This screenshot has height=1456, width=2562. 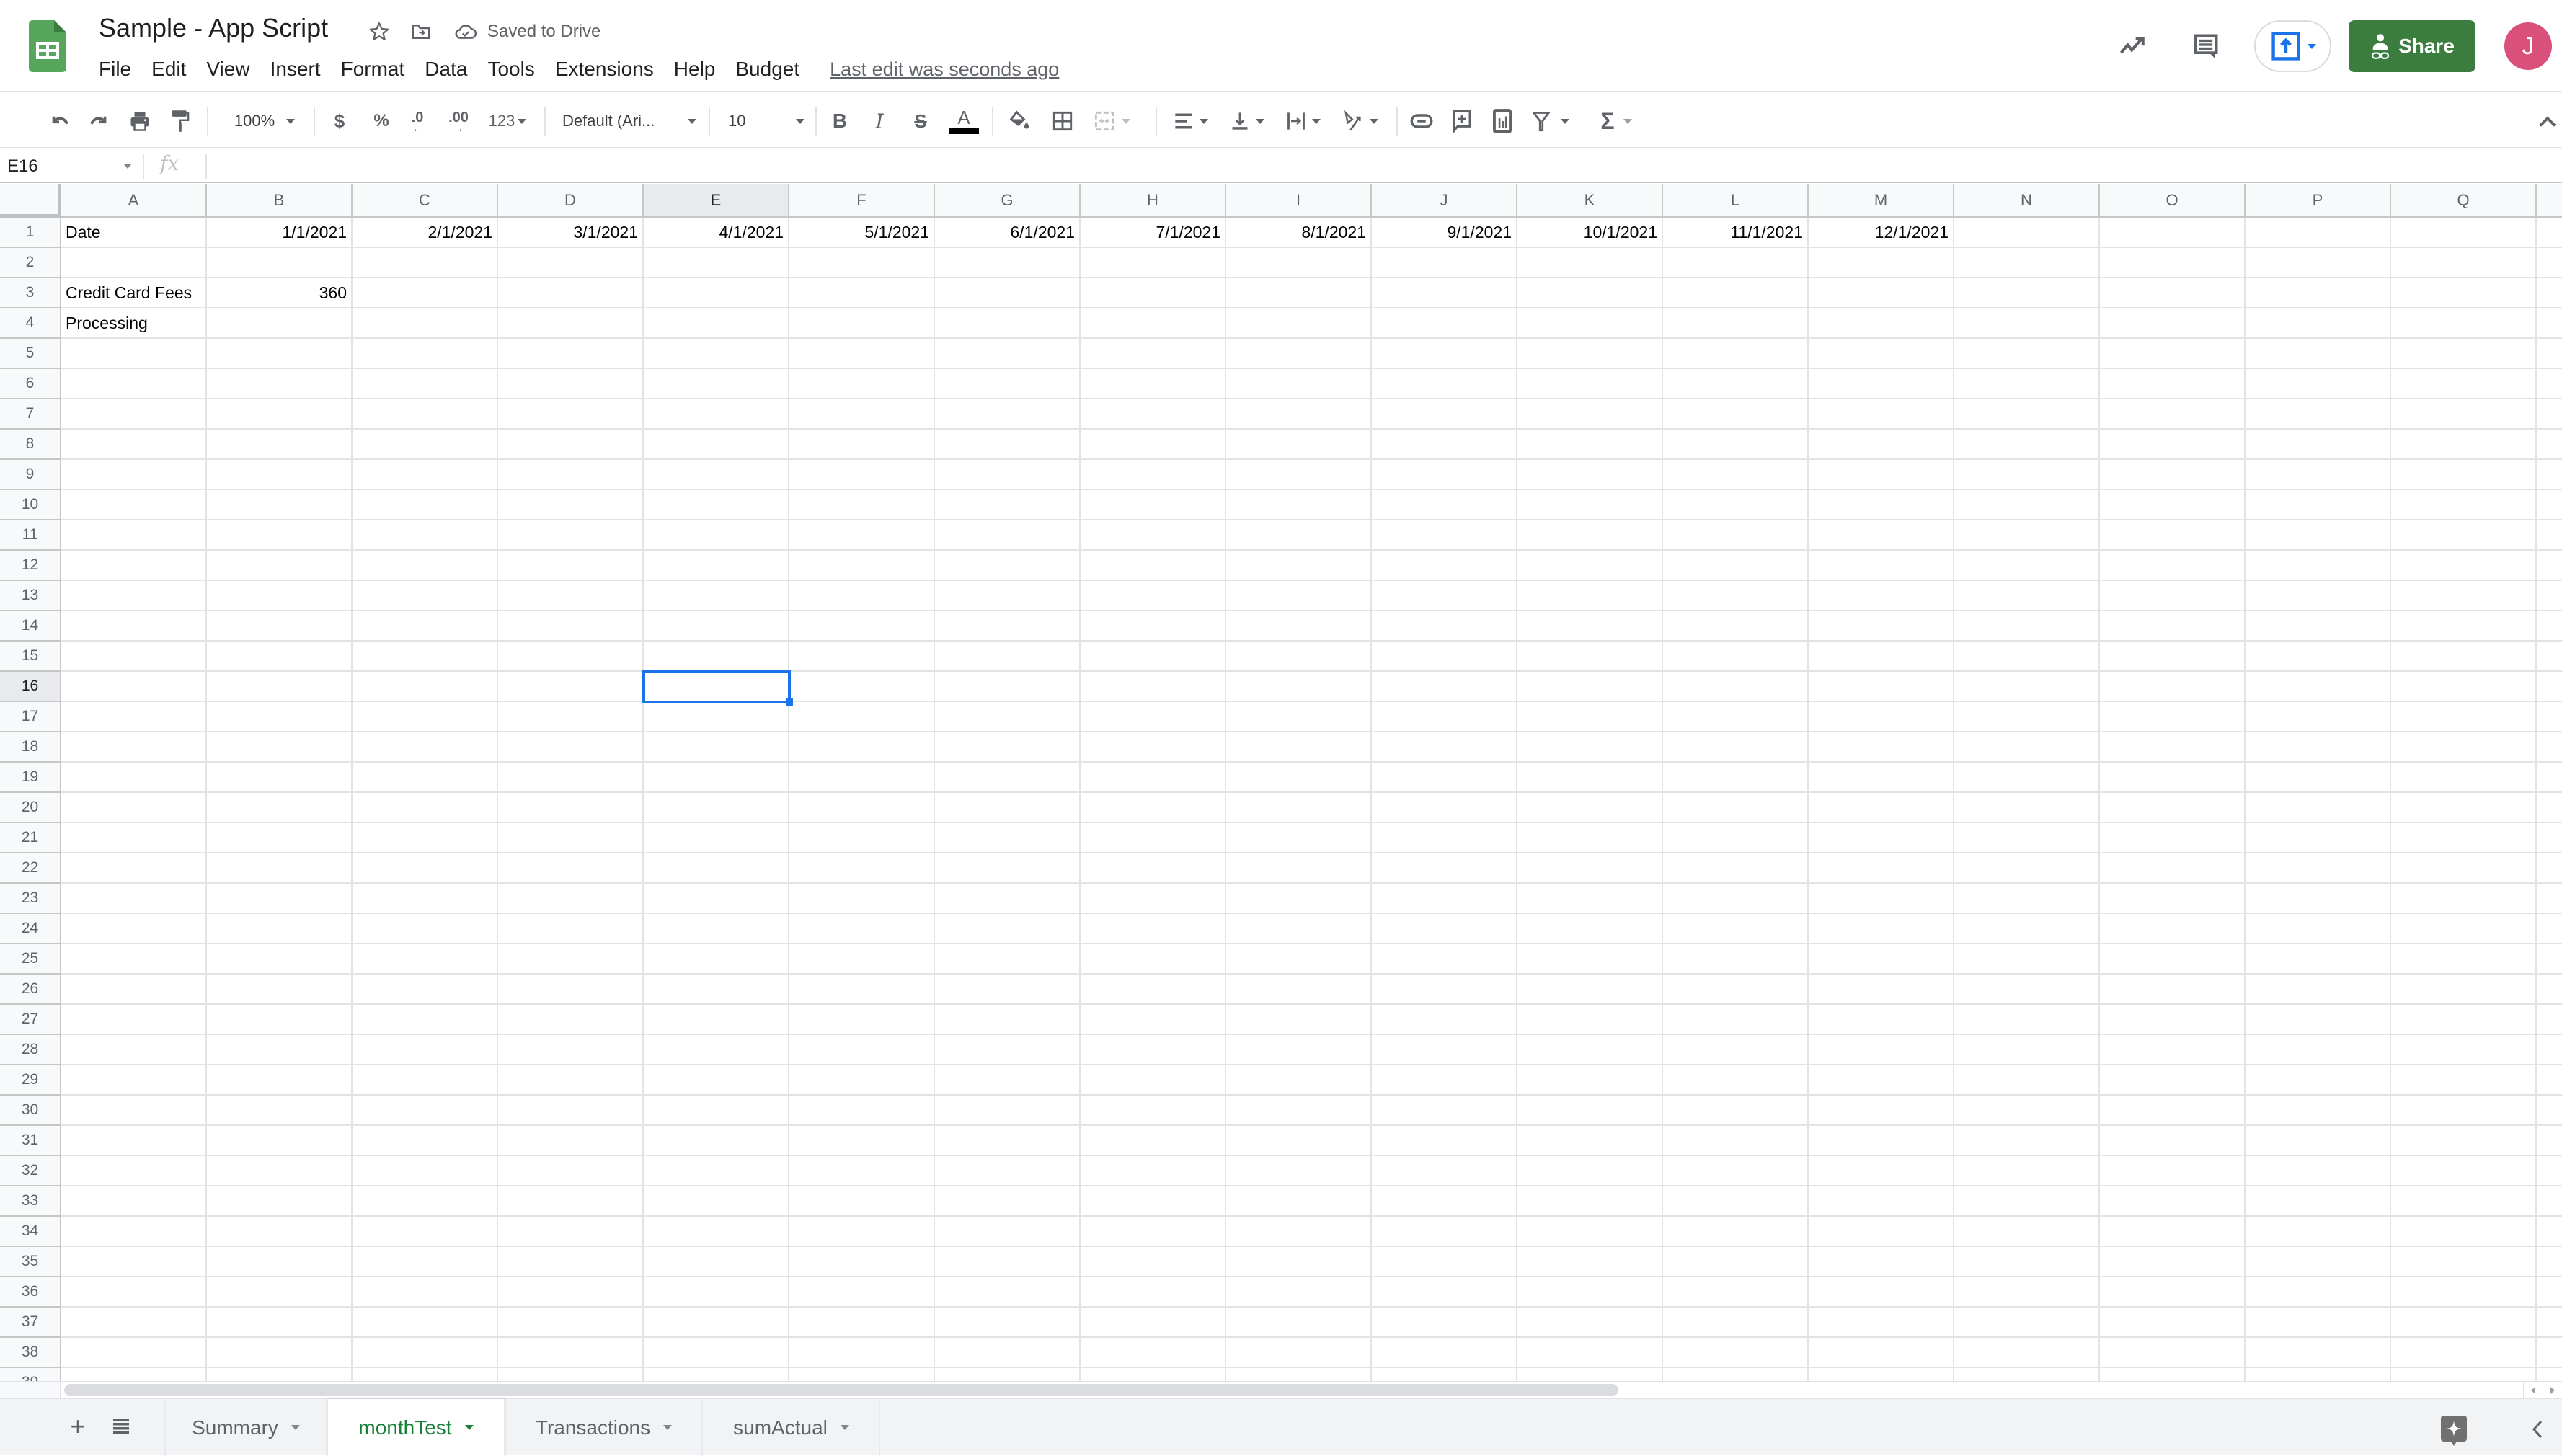 What do you see at coordinates (31, 1201) in the screenshot?
I see `row-header-33: 33` at bounding box center [31, 1201].